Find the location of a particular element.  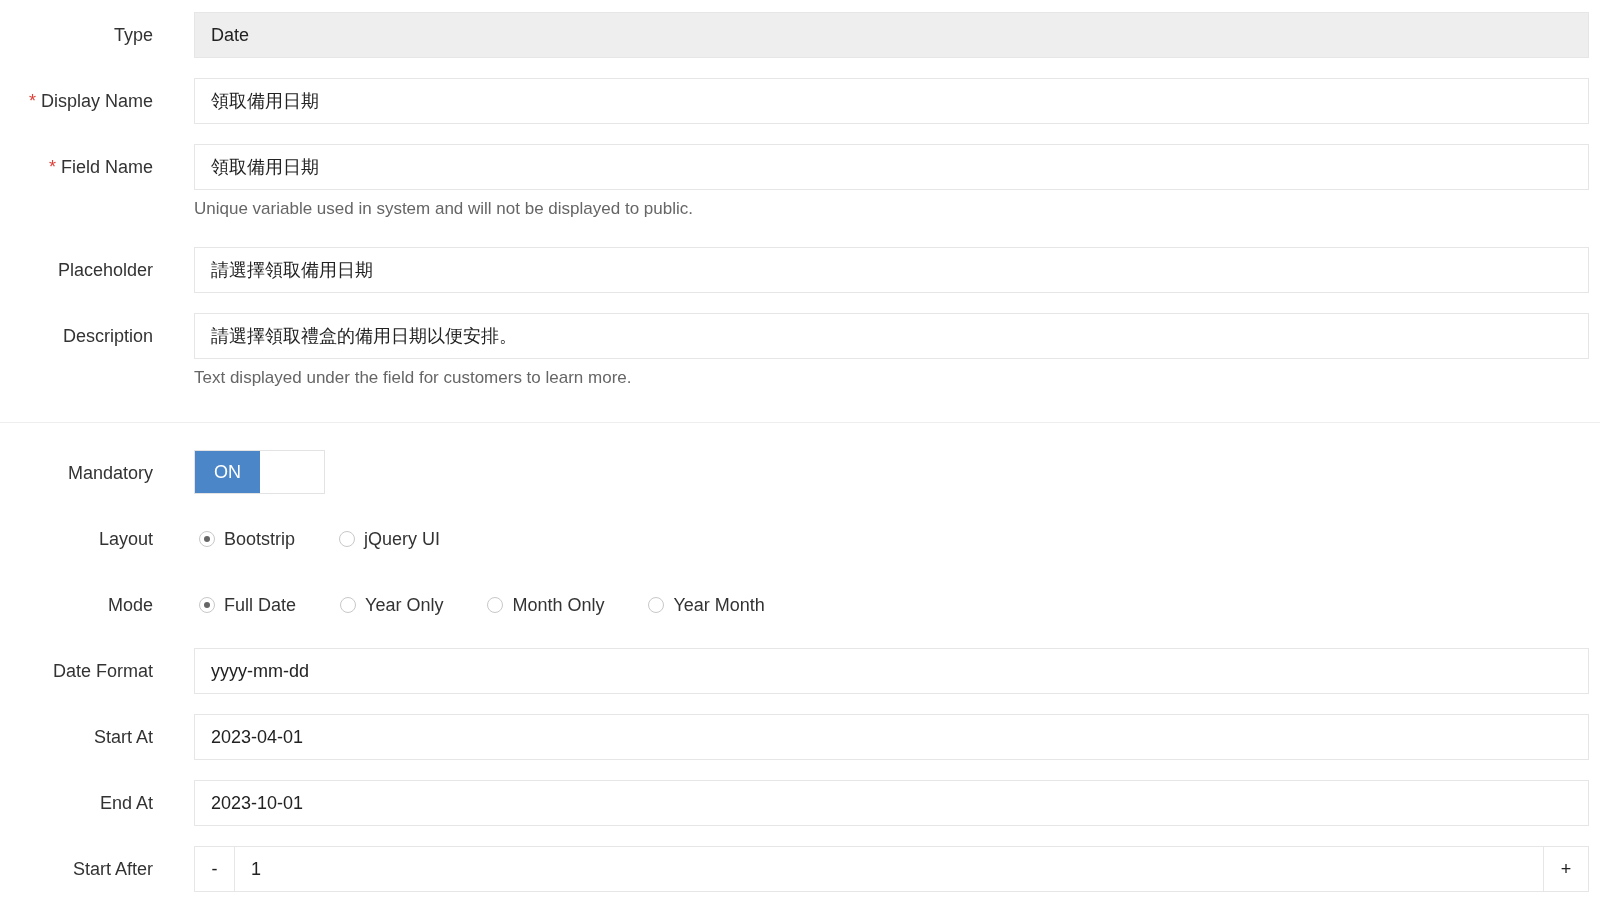

radio-label: Full Date is located at coordinates (260, 605).